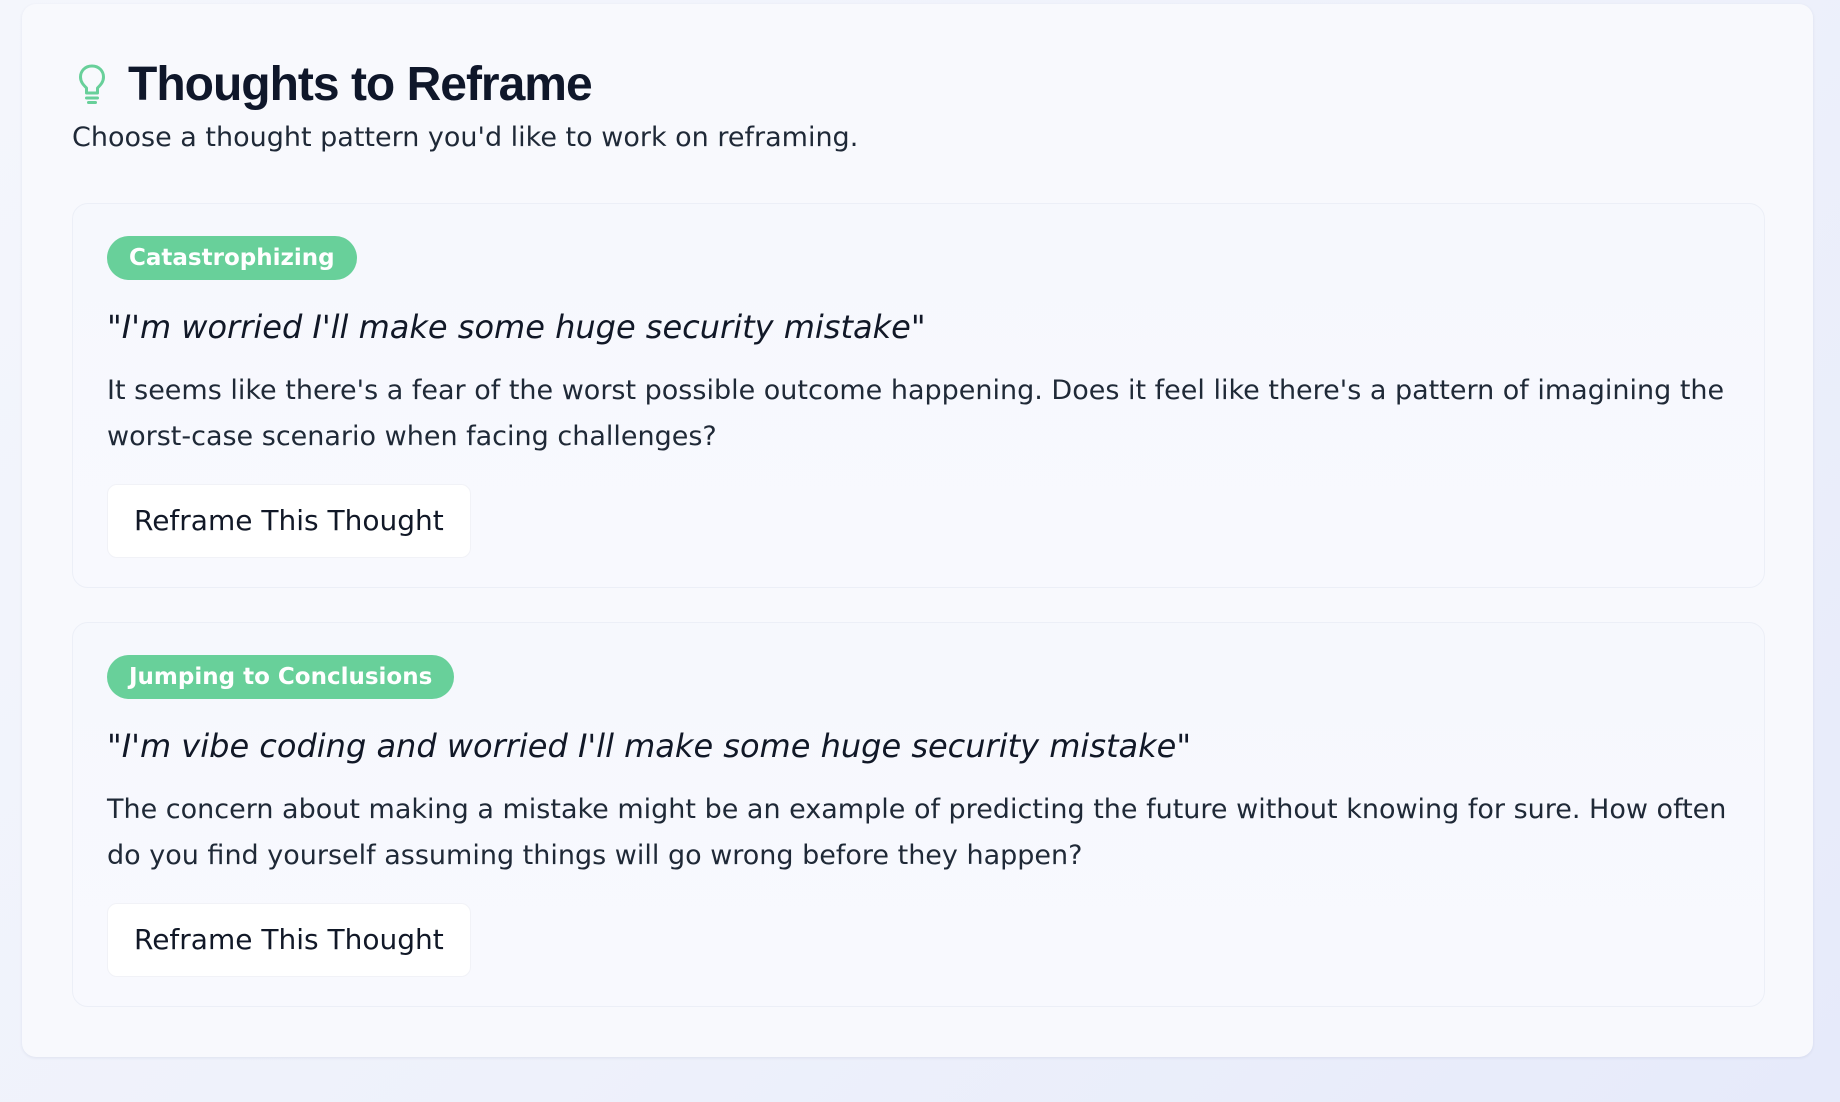  I want to click on pattern-tag: Jumping to Conclusions, so click(281, 677).